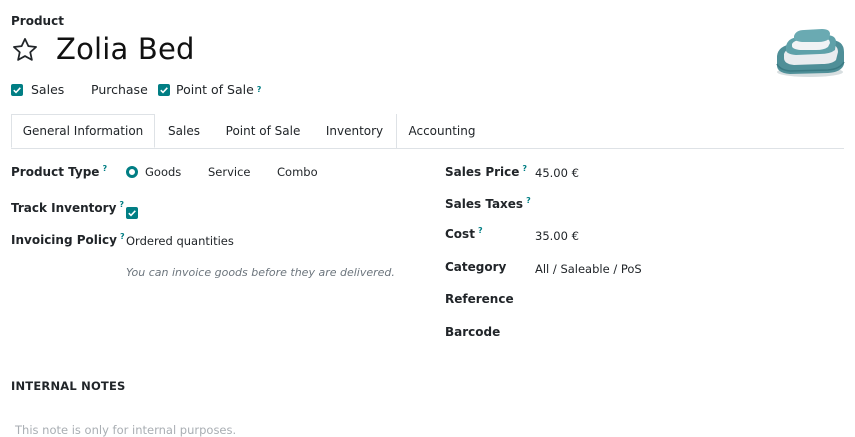 This screenshot has height=437, width=855. I want to click on track-inventory-label: Track Inventory?, so click(67, 207).